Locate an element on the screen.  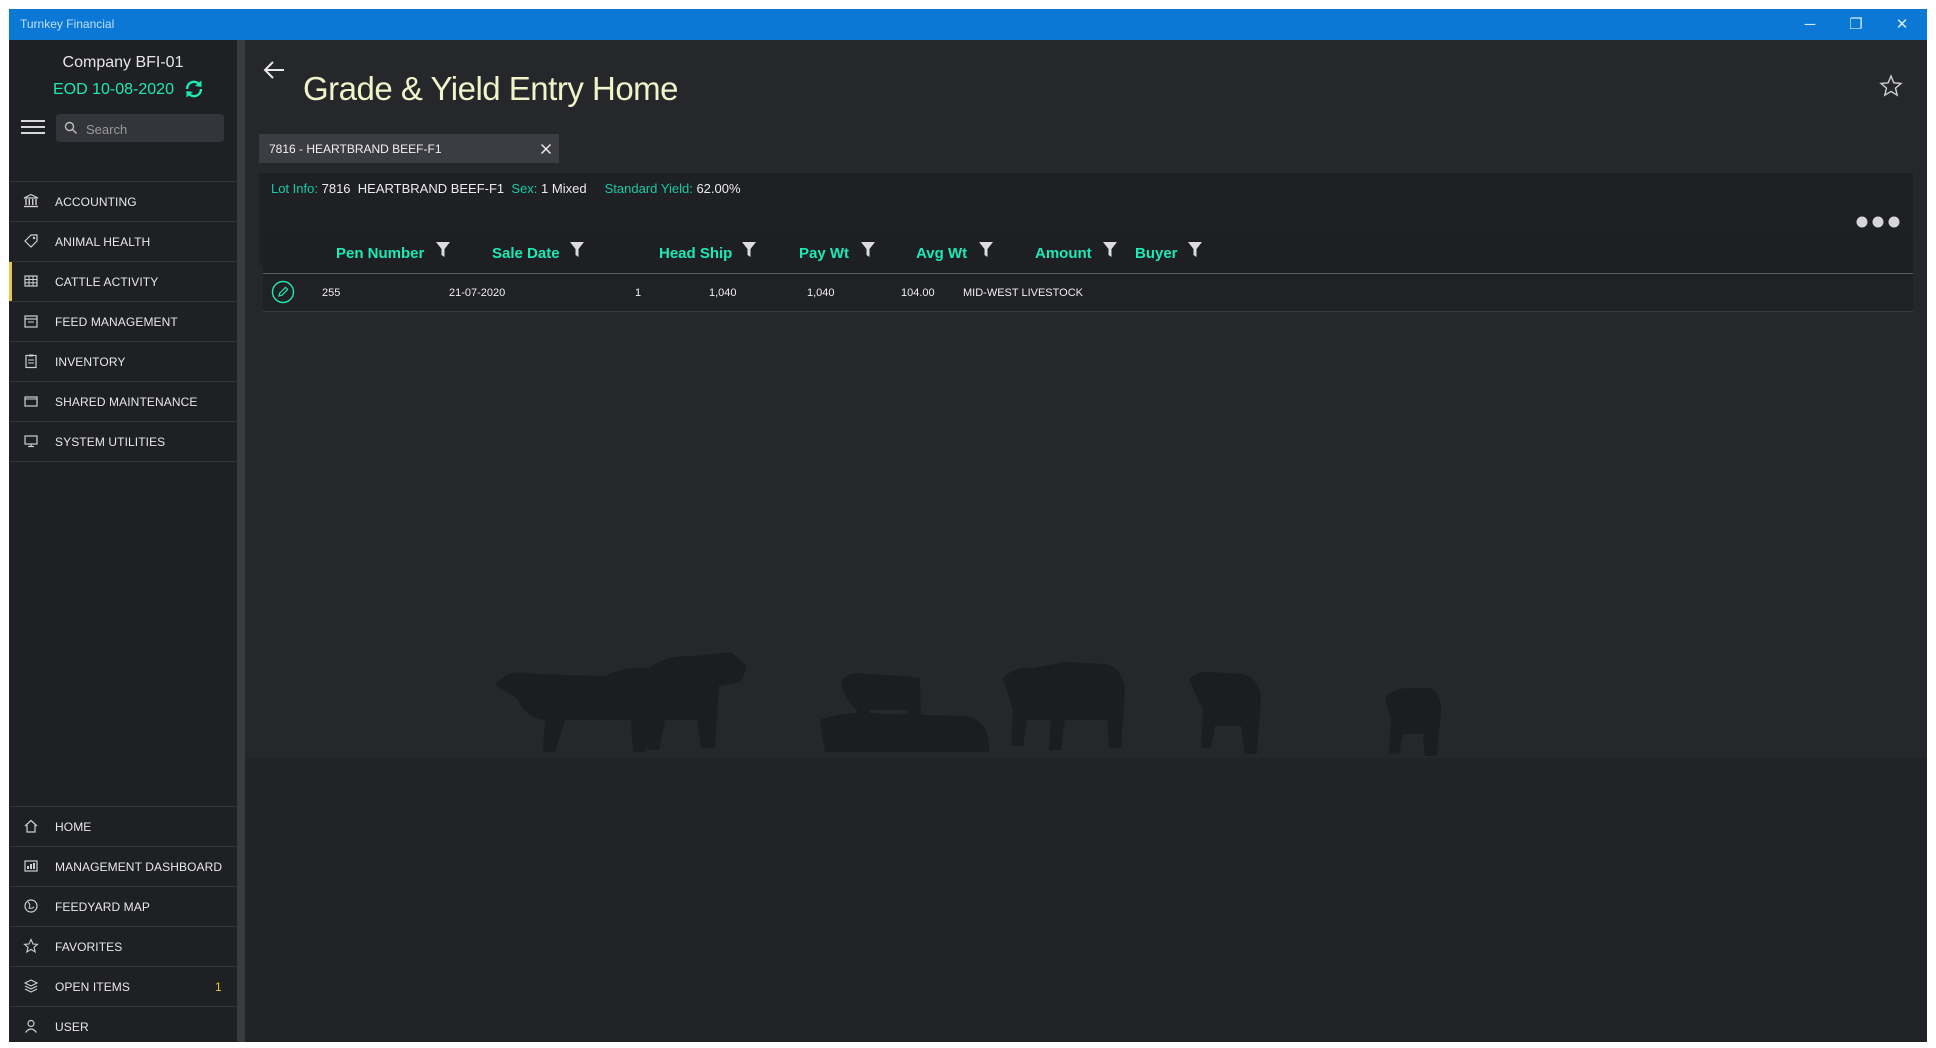
nav-item-management-dashboard: MANAGEMENT DASHBOARD is located at coordinates (123, 867).